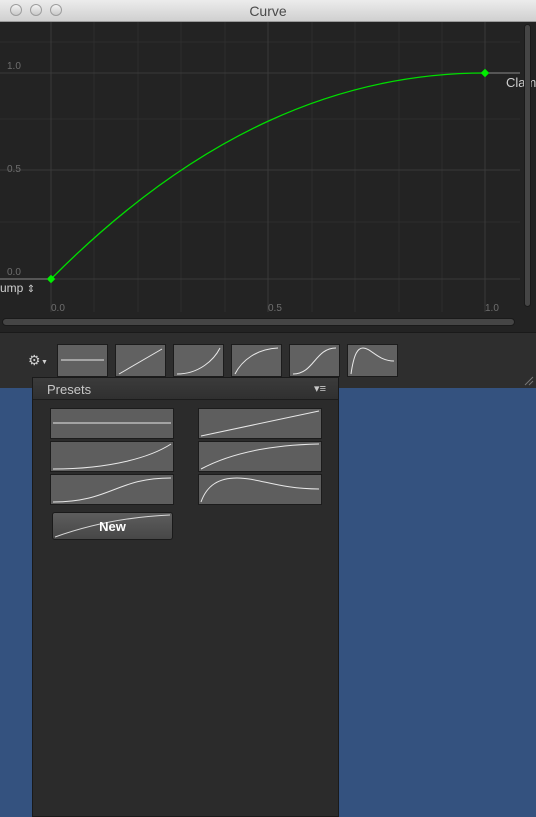 This screenshot has height=817, width=536. Describe the element at coordinates (372, 360) in the screenshot. I see `preset-overshoot` at that location.